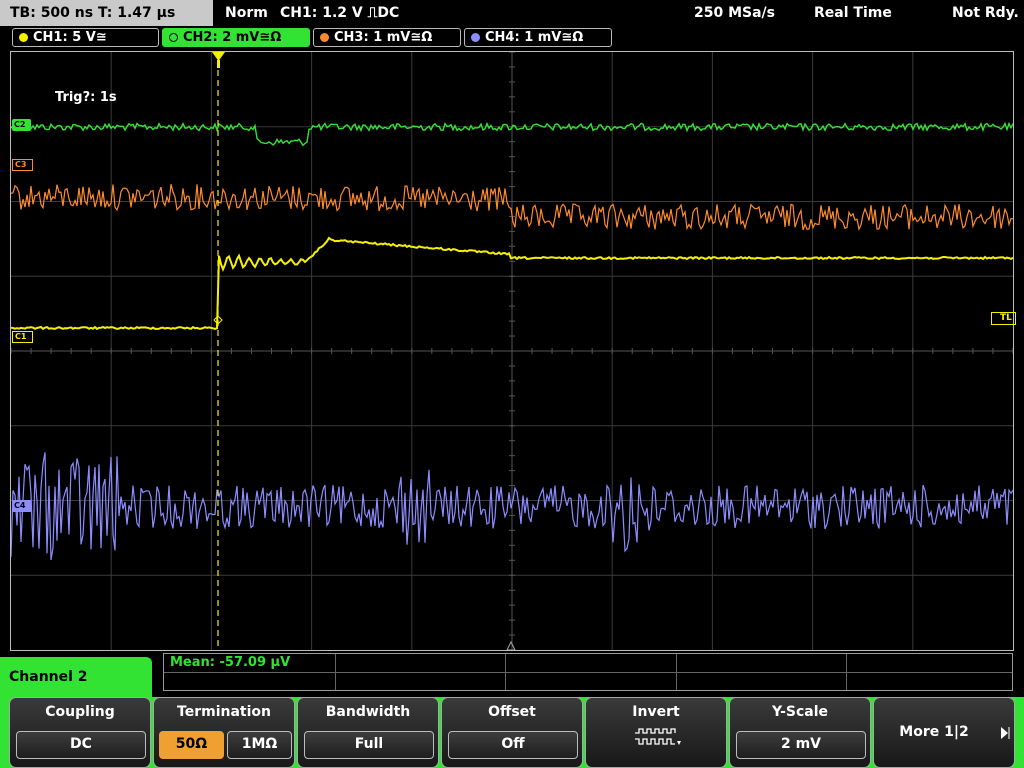 This screenshot has width=1024, height=768. Describe the element at coordinates (513, 745) in the screenshot. I see `offset-value-button: Off` at that location.